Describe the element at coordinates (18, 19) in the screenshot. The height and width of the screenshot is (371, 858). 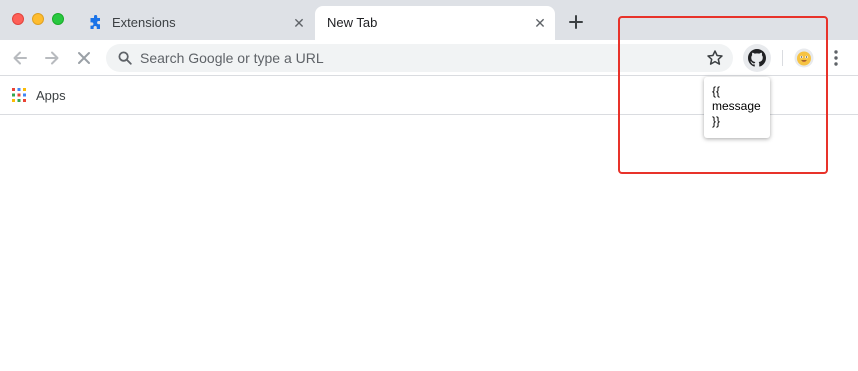
I see `window-close-button` at that location.